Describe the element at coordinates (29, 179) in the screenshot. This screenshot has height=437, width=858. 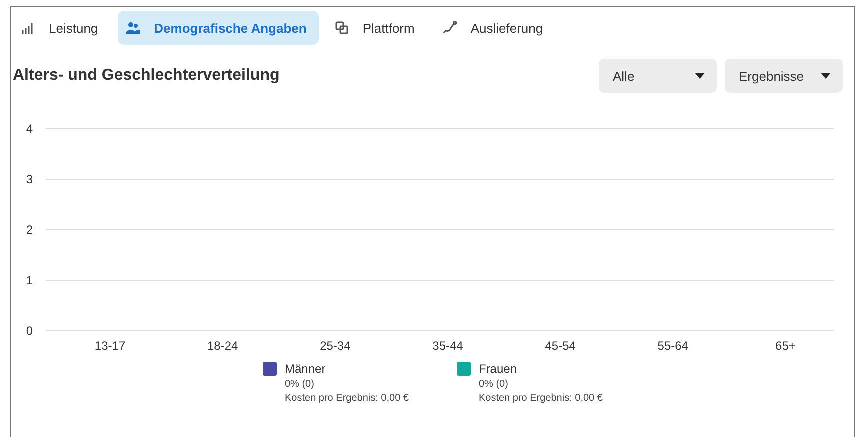
I see `y-axis-label: 3` at that location.